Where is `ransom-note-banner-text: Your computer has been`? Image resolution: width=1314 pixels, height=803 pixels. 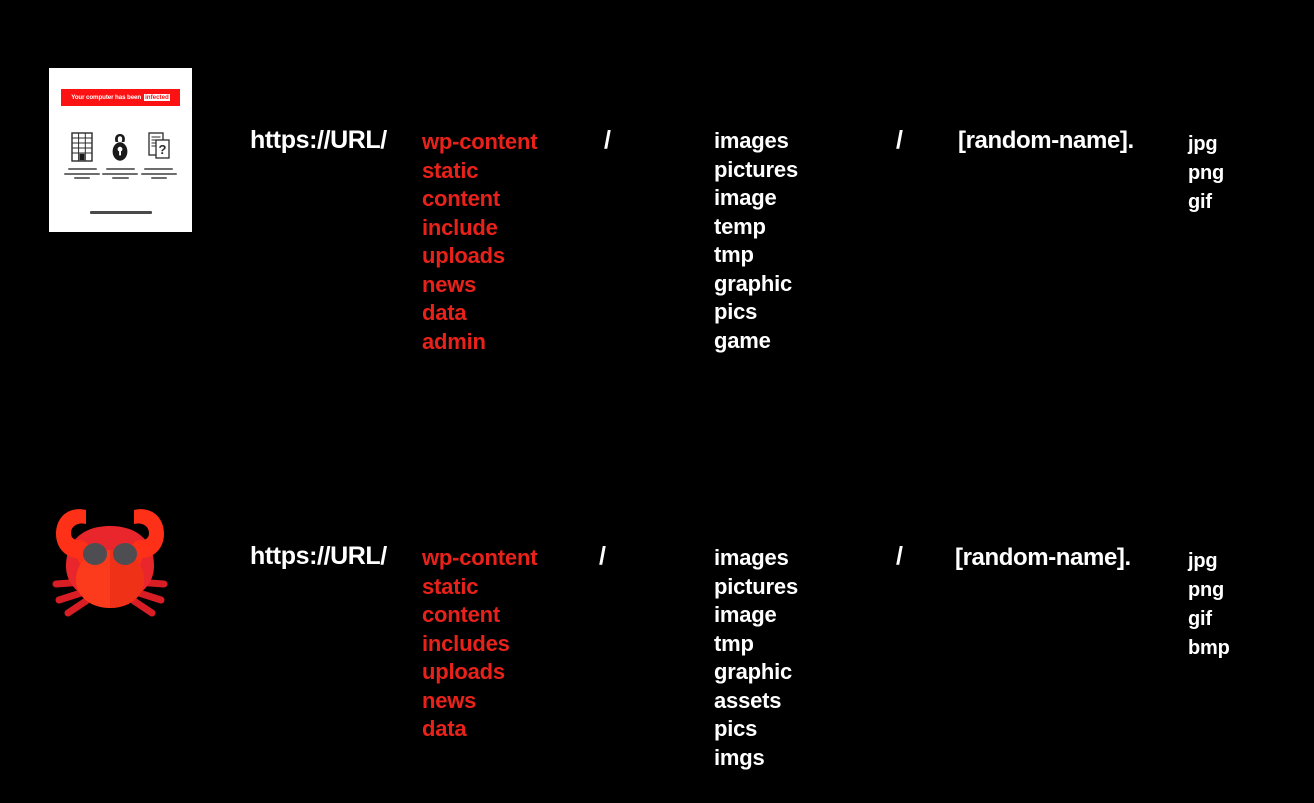
ransom-note-banner-text: Your computer has been is located at coordinates (106, 97).